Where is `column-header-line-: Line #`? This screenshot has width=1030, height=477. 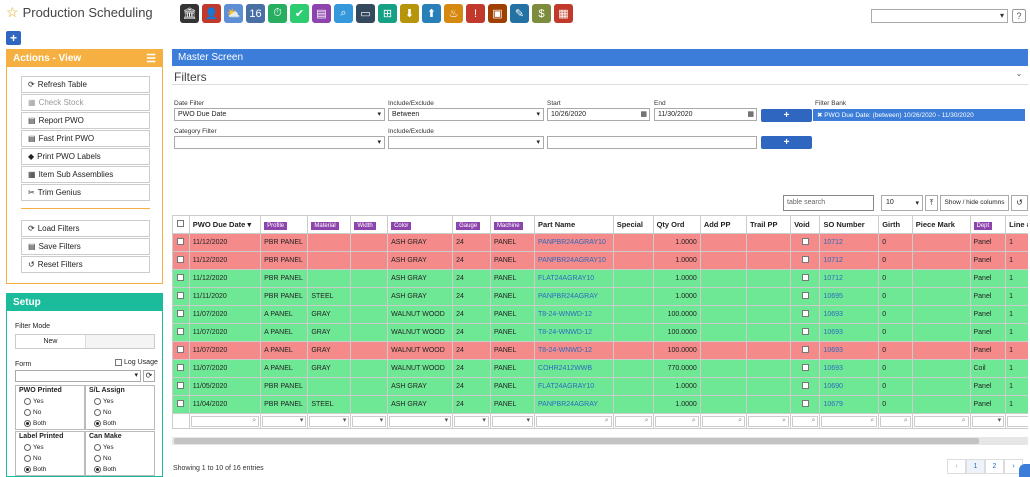
column-header-line-: Line # is located at coordinates (1016, 224).